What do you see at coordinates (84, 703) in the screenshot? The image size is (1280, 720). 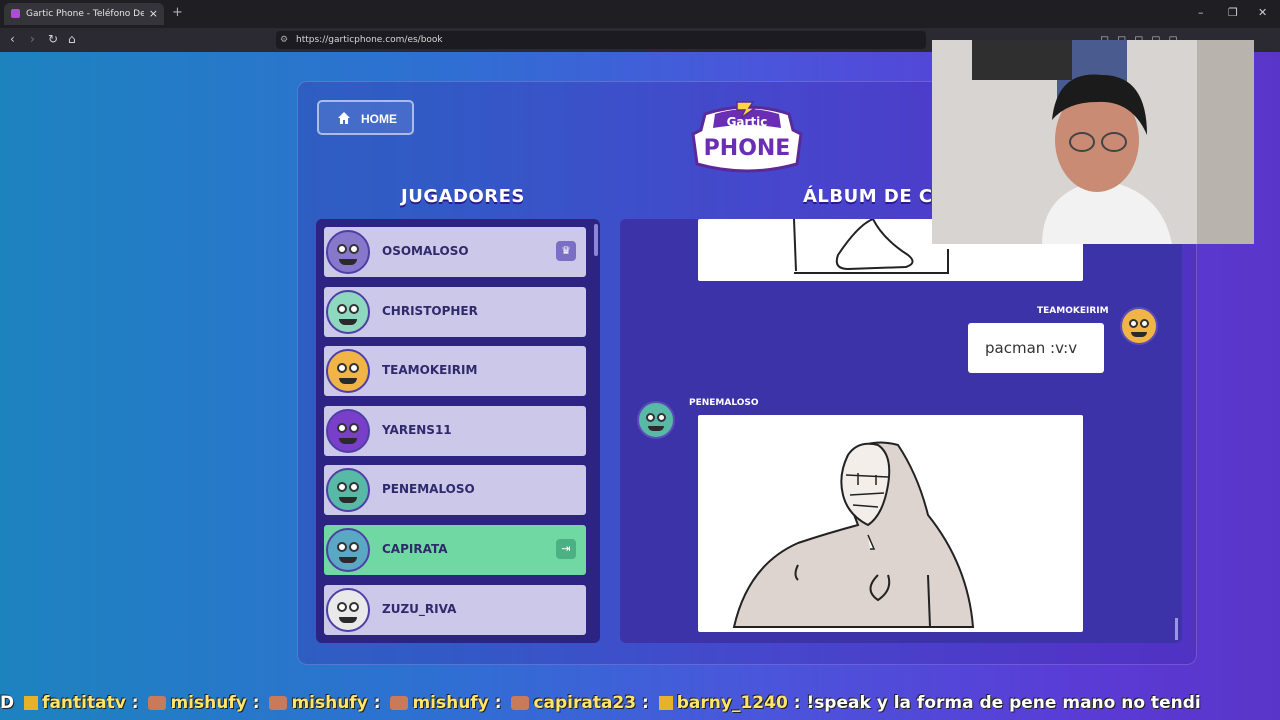 I see `chat-user: fantitatv` at bounding box center [84, 703].